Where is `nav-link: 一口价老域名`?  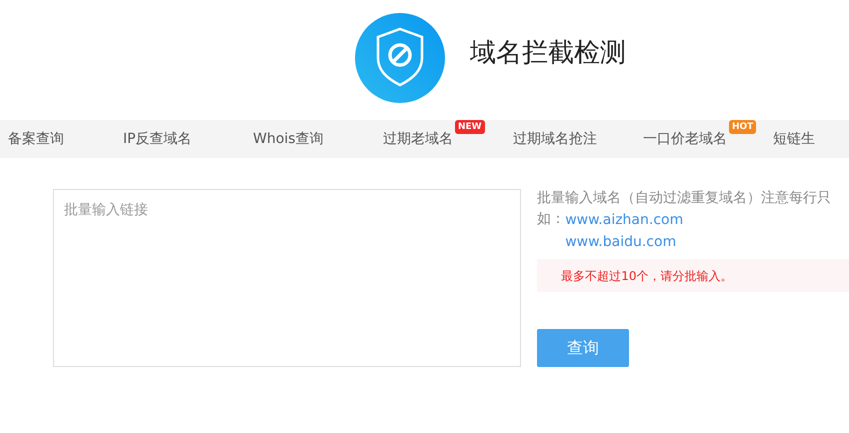 nav-link: 一口价老域名 is located at coordinates (685, 138).